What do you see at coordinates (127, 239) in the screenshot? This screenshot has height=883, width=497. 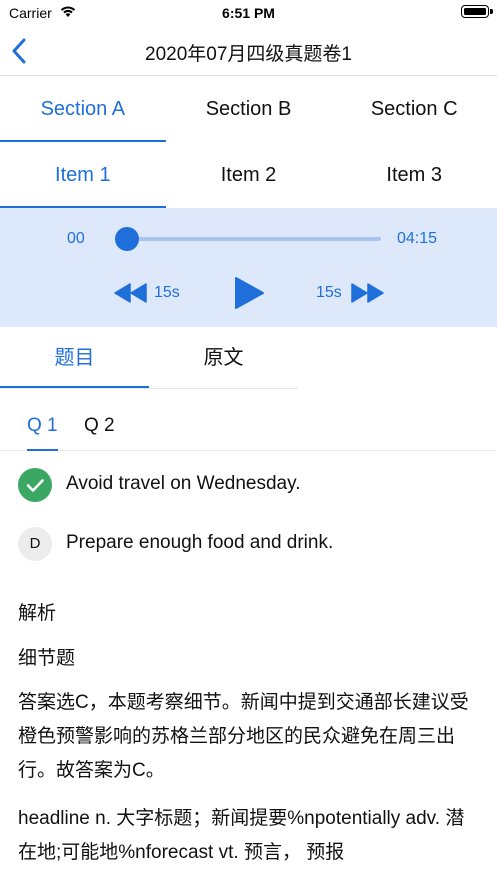 I see `slider-thumb` at bounding box center [127, 239].